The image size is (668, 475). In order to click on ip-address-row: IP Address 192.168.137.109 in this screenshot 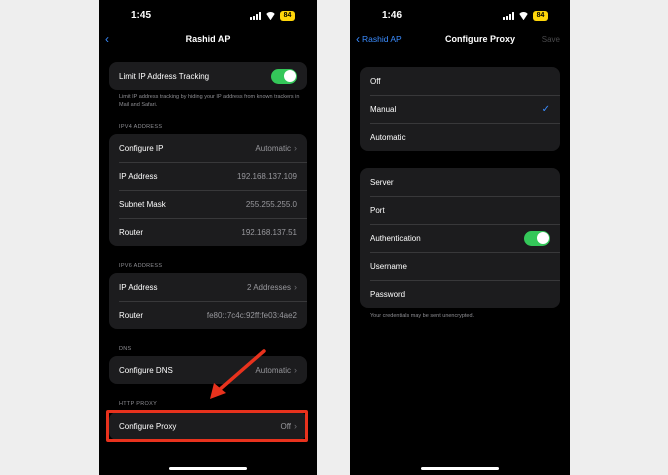, I will do `click(208, 176)`.